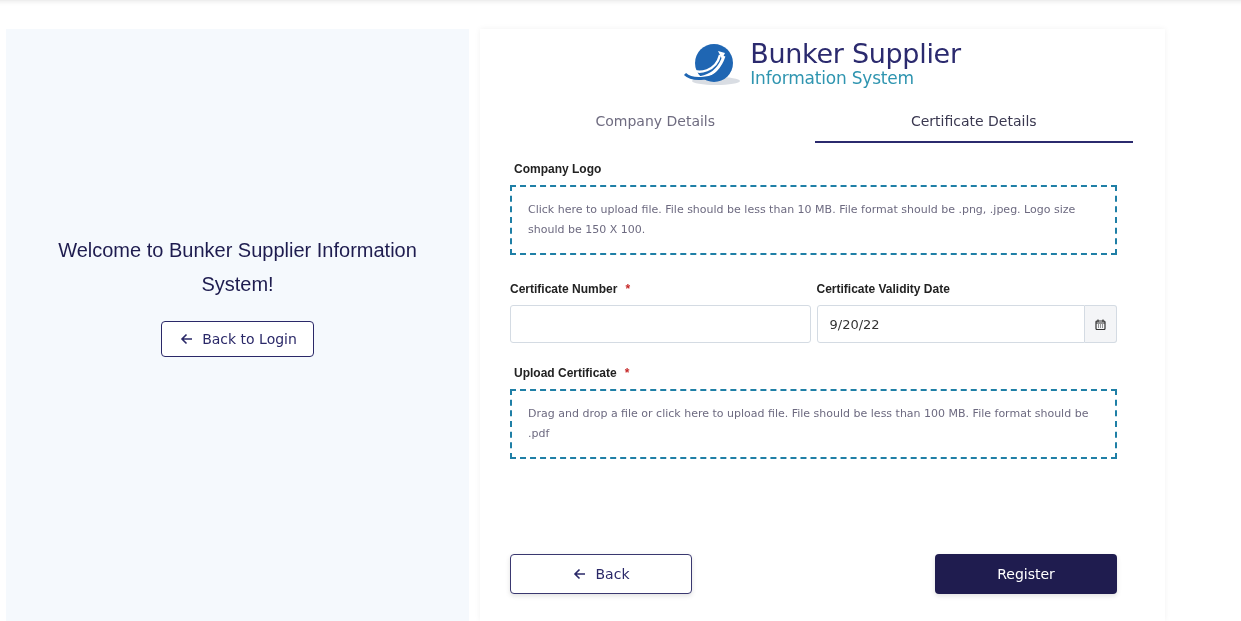 The image size is (1241, 621). Describe the element at coordinates (565, 373) in the screenshot. I see `field-label: Upload Certificate` at that location.